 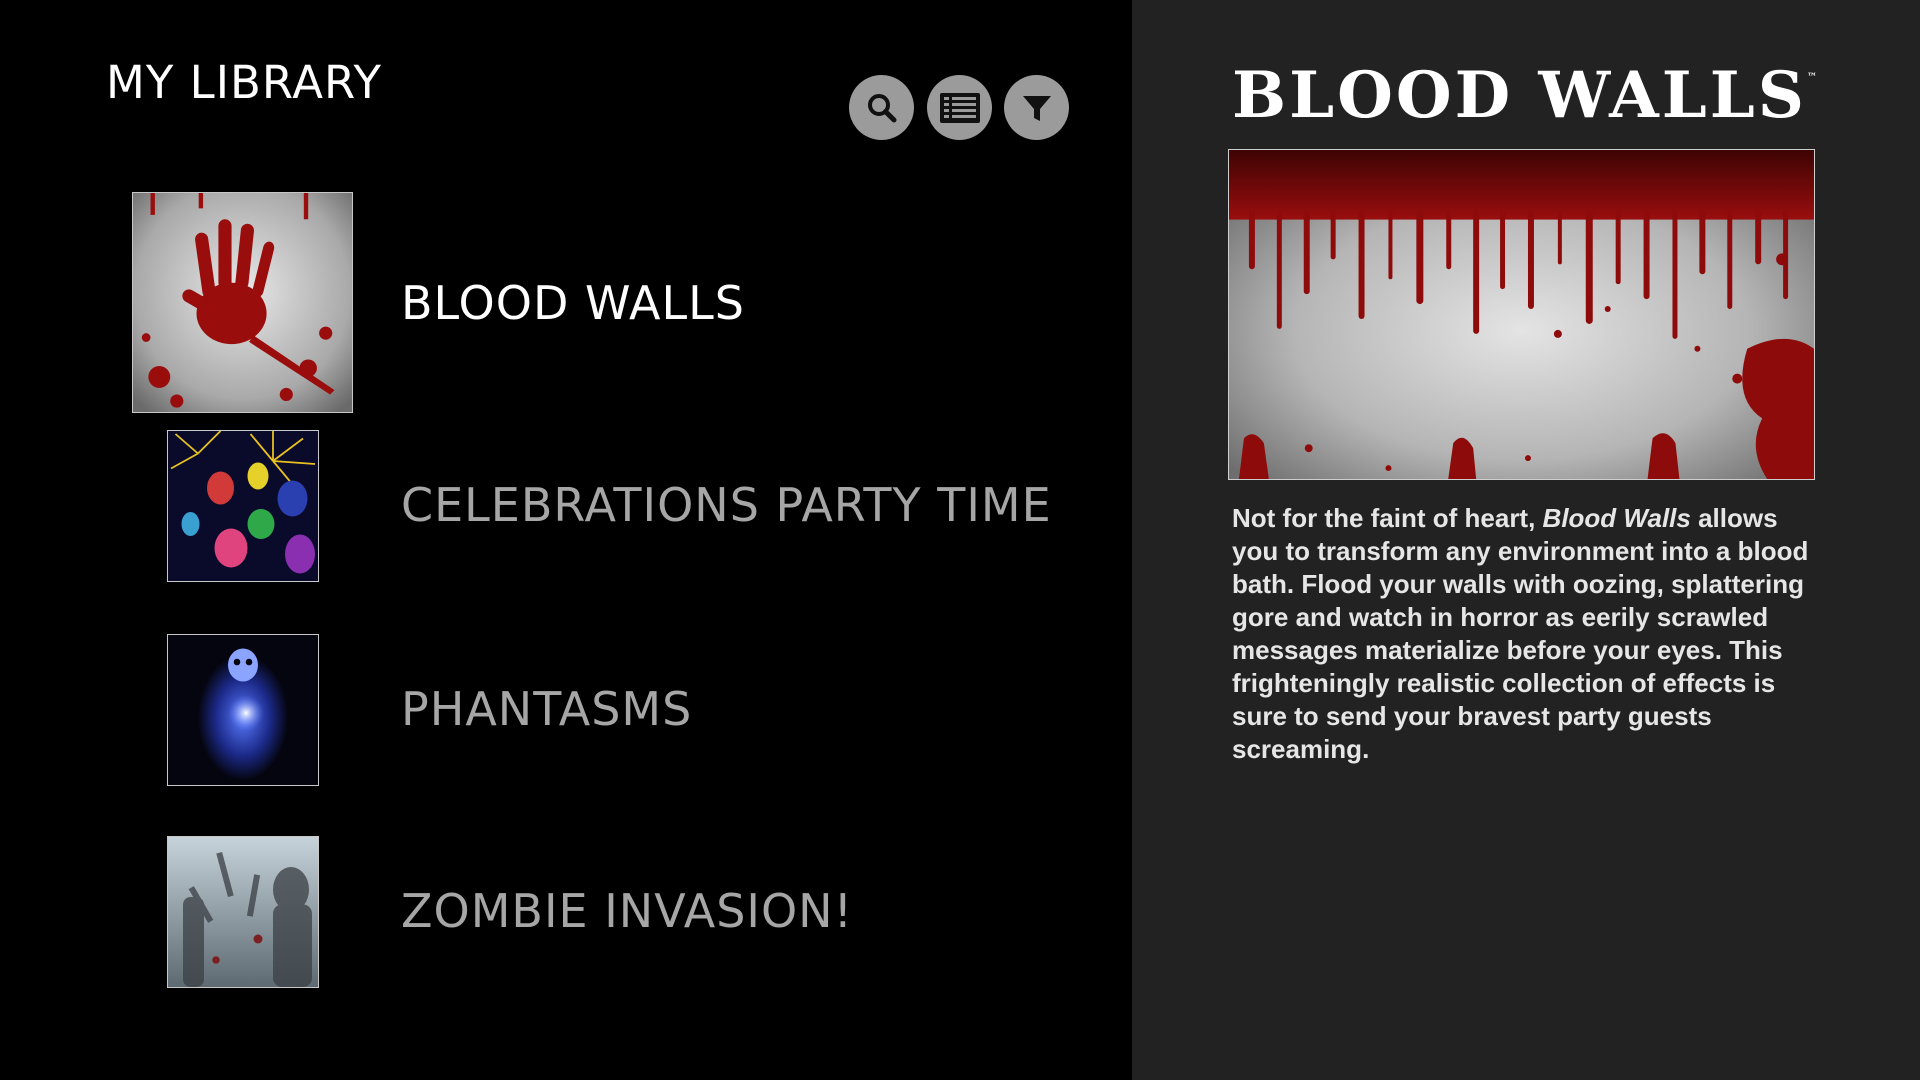 What do you see at coordinates (244, 82) in the screenshot?
I see `library-title: MY LIBRARY` at bounding box center [244, 82].